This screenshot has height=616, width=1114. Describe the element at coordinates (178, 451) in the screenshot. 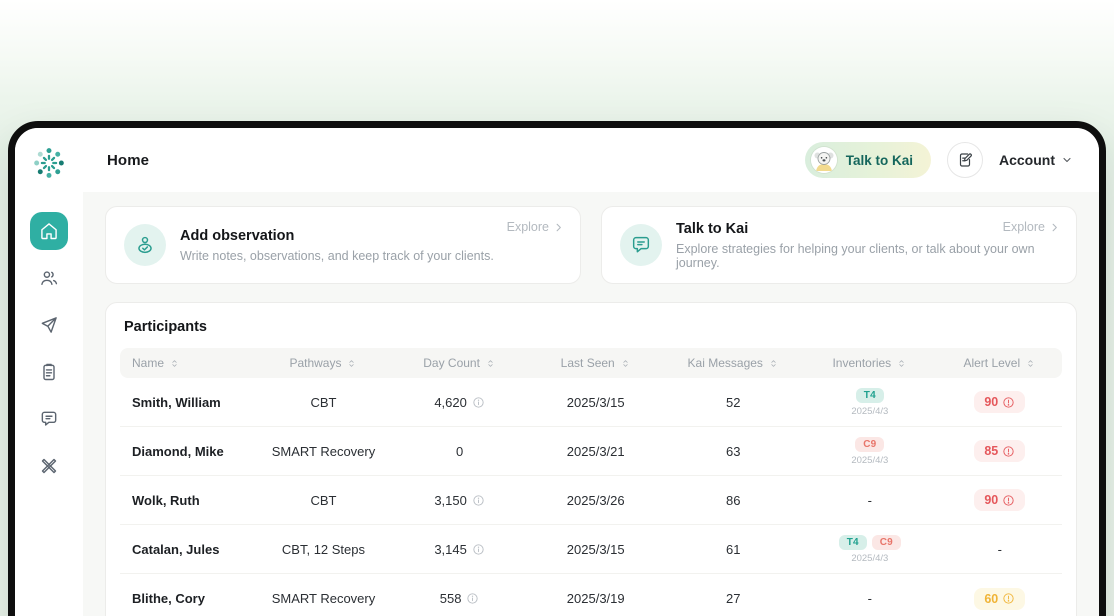

I see `participant-name: Diamond, Mike` at that location.